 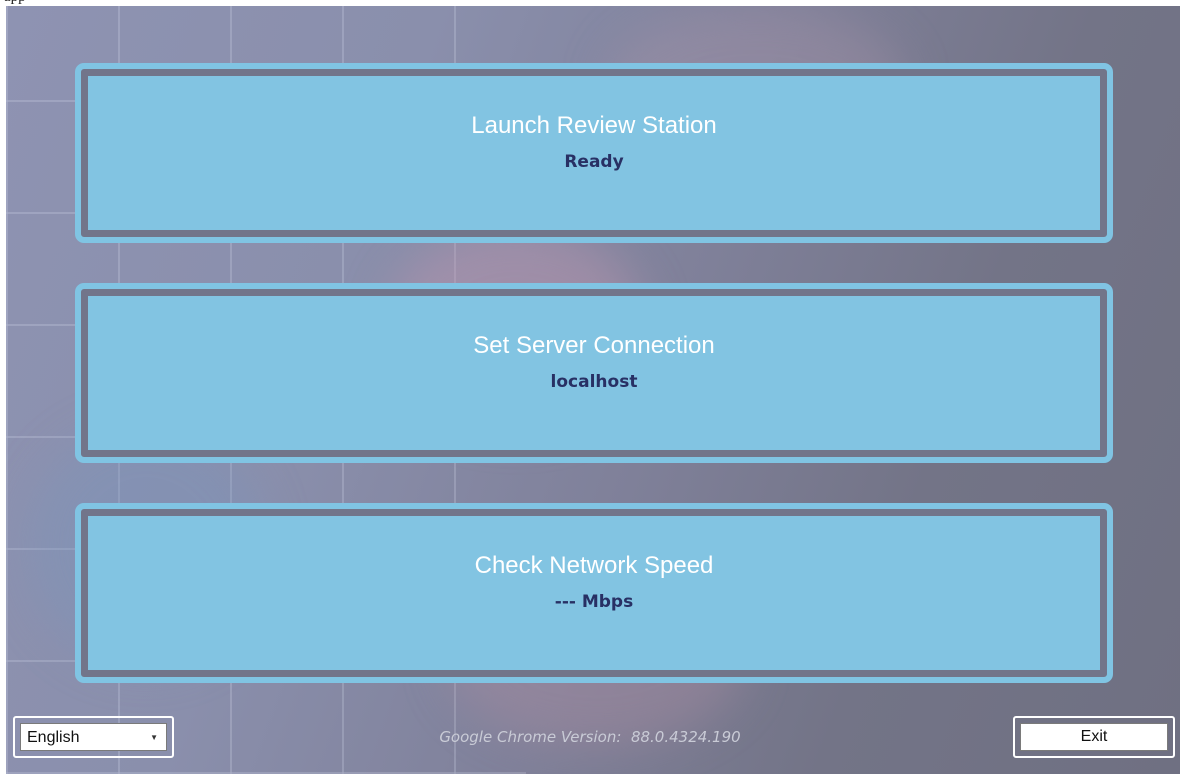 I want to click on language-select-frame: English ▼, so click(x=93, y=737).